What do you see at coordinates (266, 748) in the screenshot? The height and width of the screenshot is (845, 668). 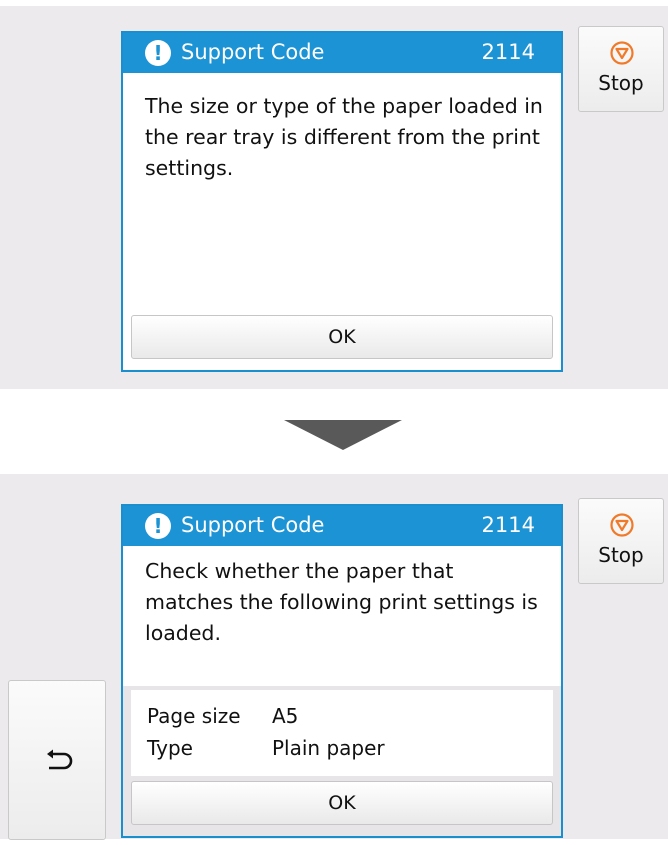 I see `setting-type: Type Plain paper` at bounding box center [266, 748].